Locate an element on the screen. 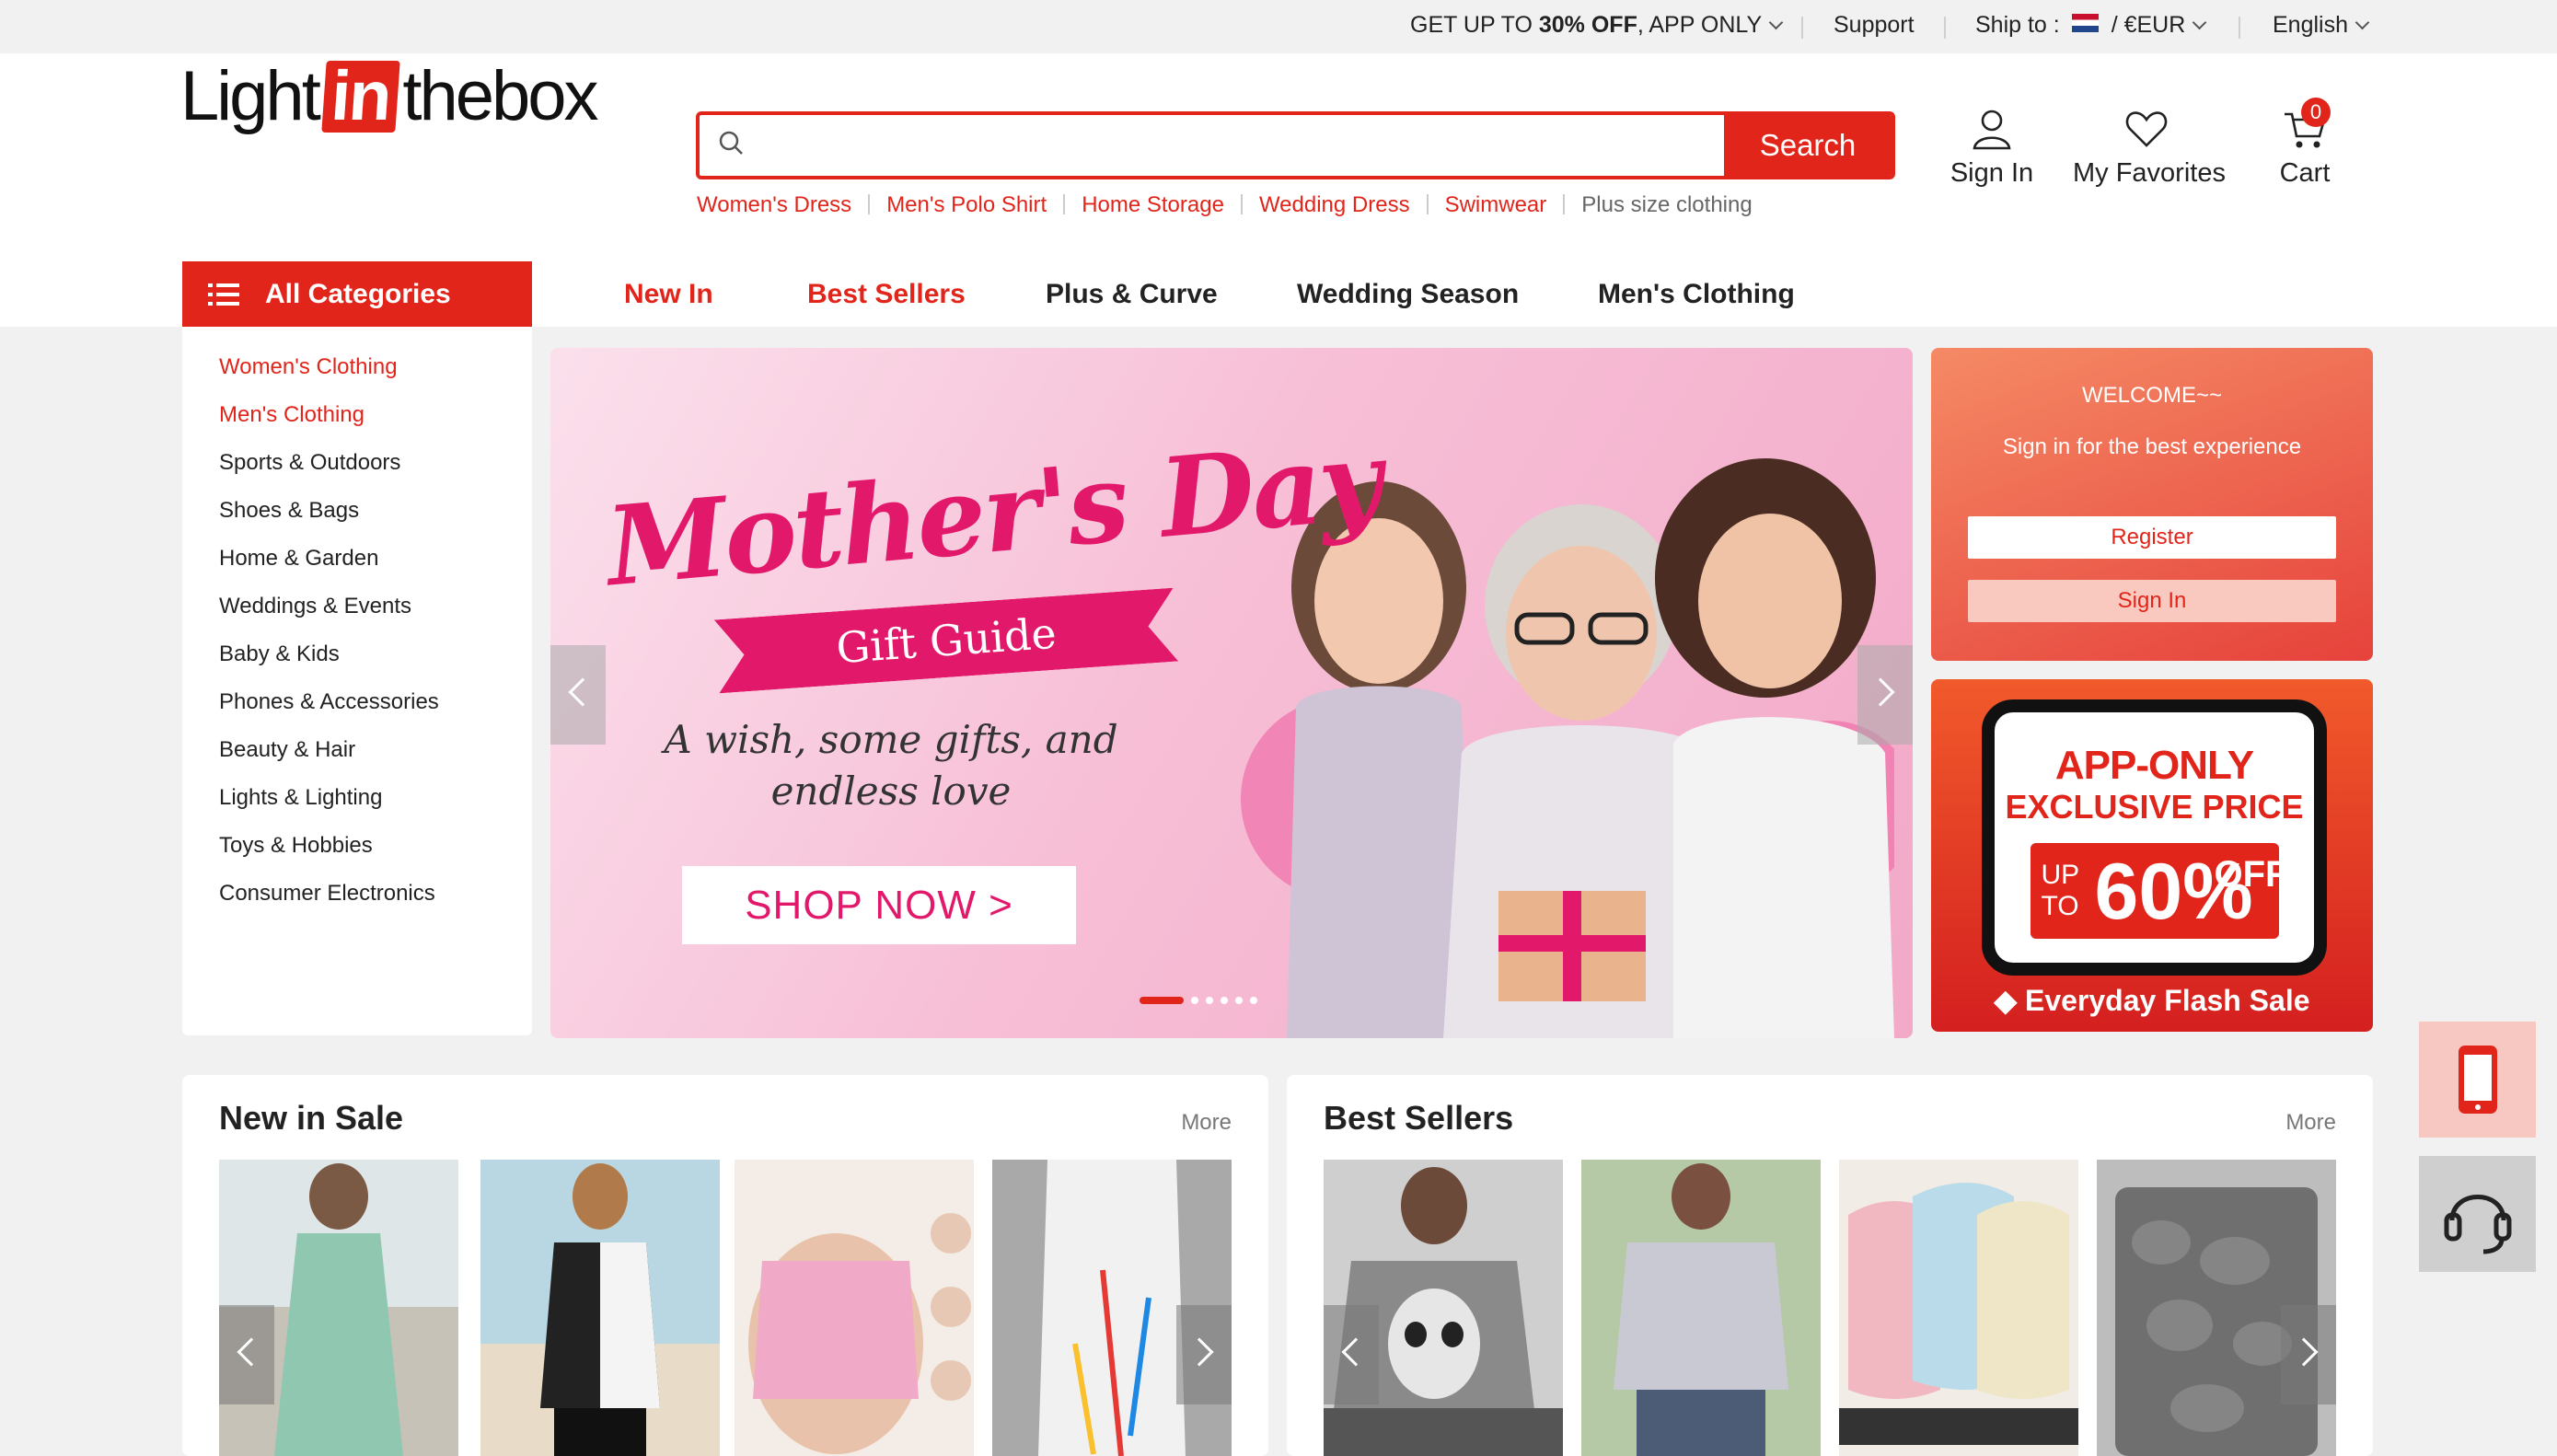  off-text: OFF is located at coordinates (2251, 874).